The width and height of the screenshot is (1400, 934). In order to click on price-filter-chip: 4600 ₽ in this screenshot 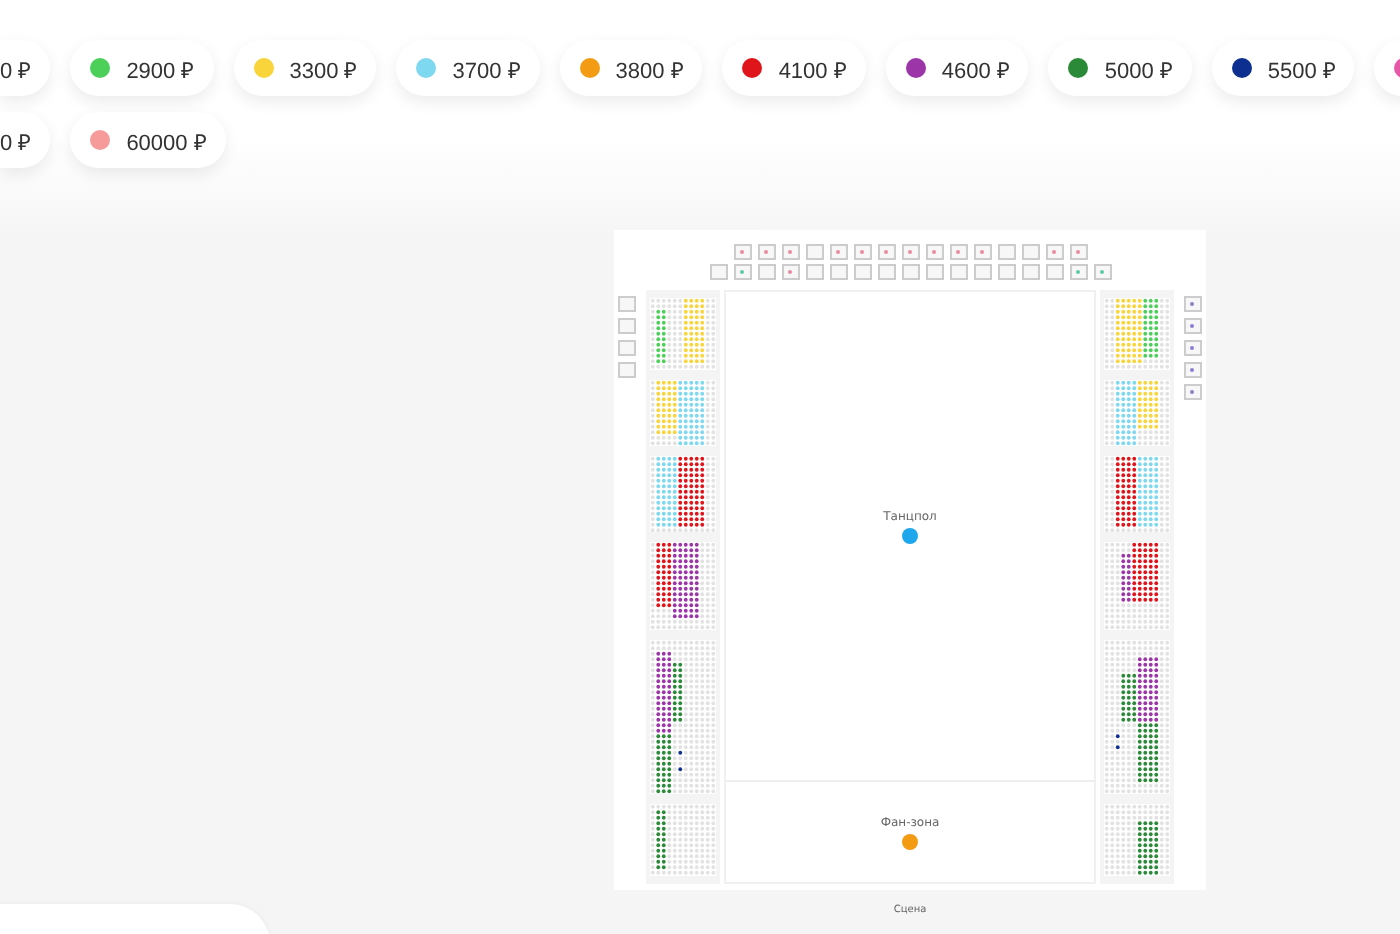, I will do `click(957, 68)`.